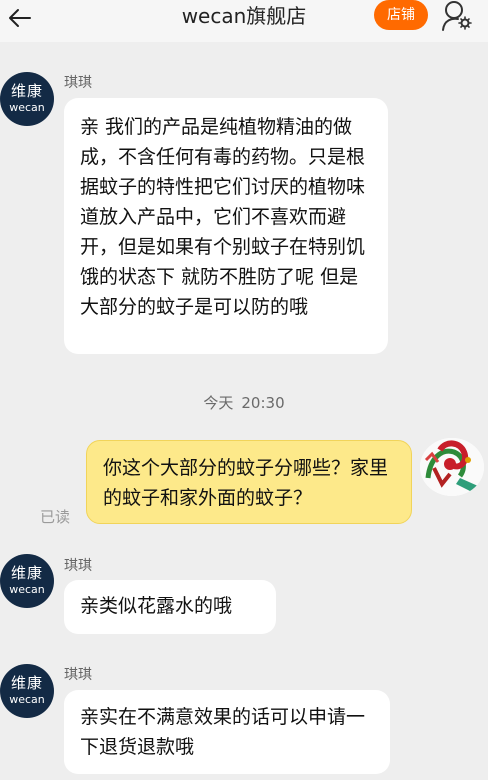 The height and width of the screenshot is (780, 488). I want to click on header-bar: wecan旗舰店 店铺, so click(244, 21).